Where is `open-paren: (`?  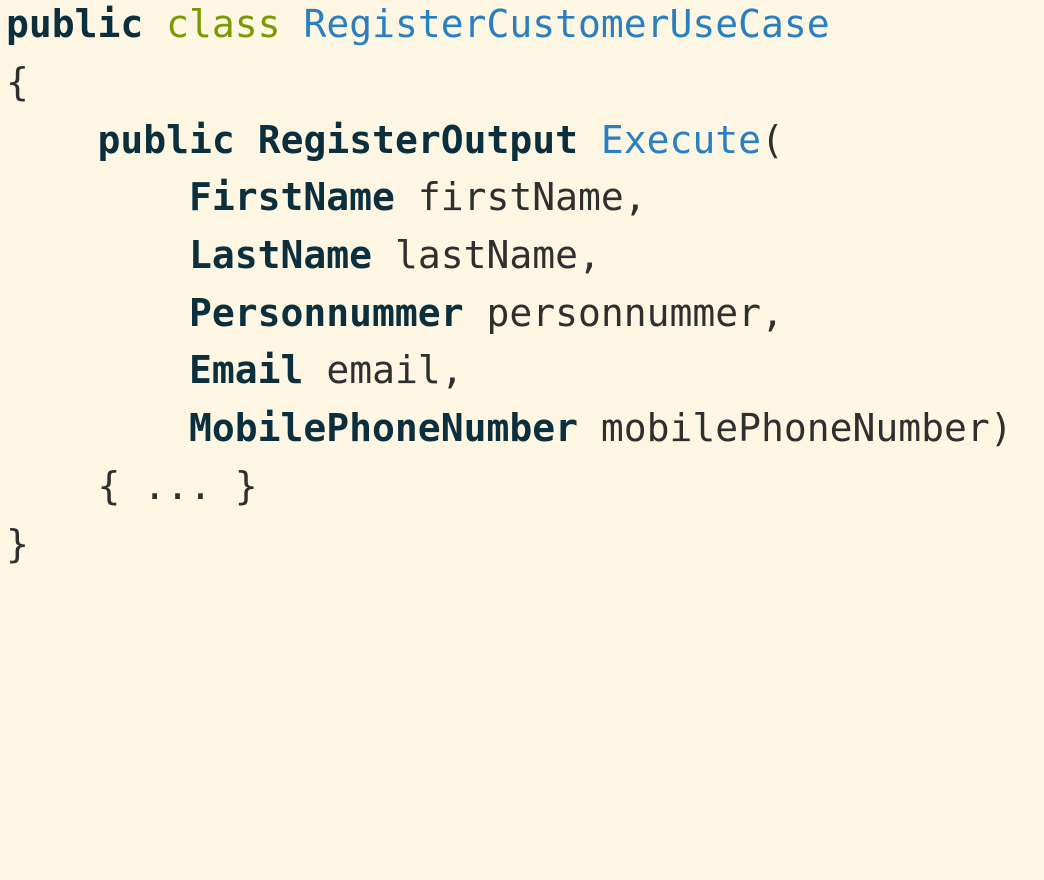 open-paren: ( is located at coordinates (772, 140).